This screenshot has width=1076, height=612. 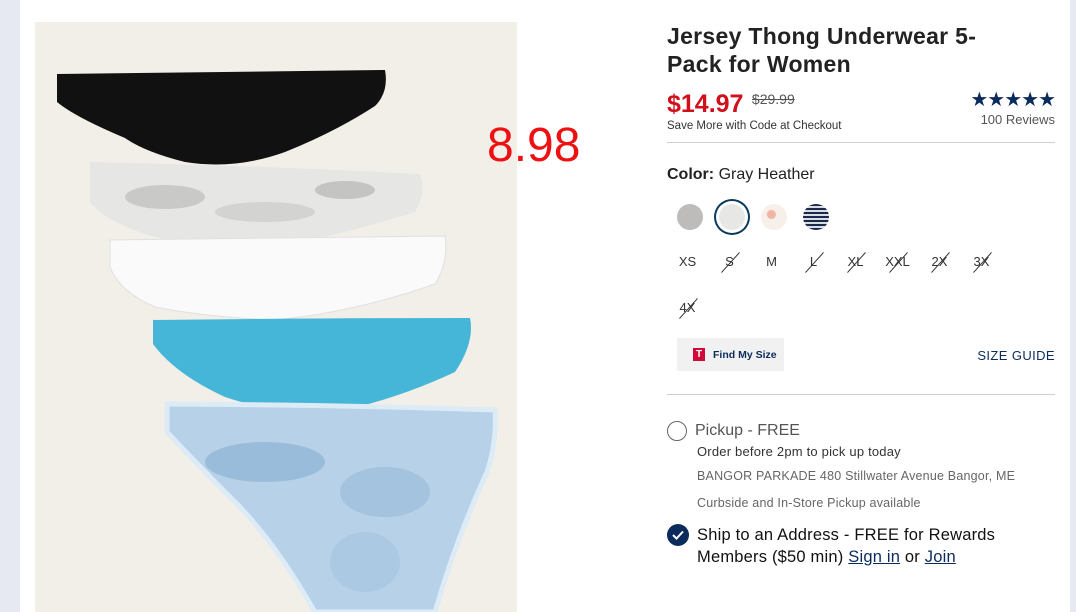 I want to click on color-label-title: Color:, so click(x=691, y=174).